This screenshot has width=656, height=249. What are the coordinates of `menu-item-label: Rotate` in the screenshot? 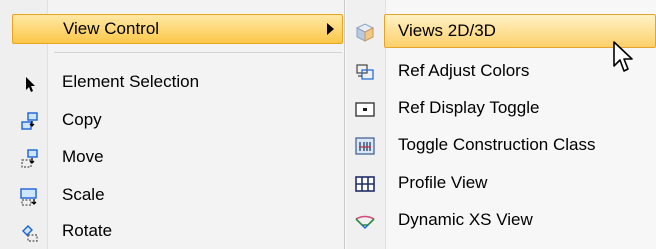 It's located at (87, 230).